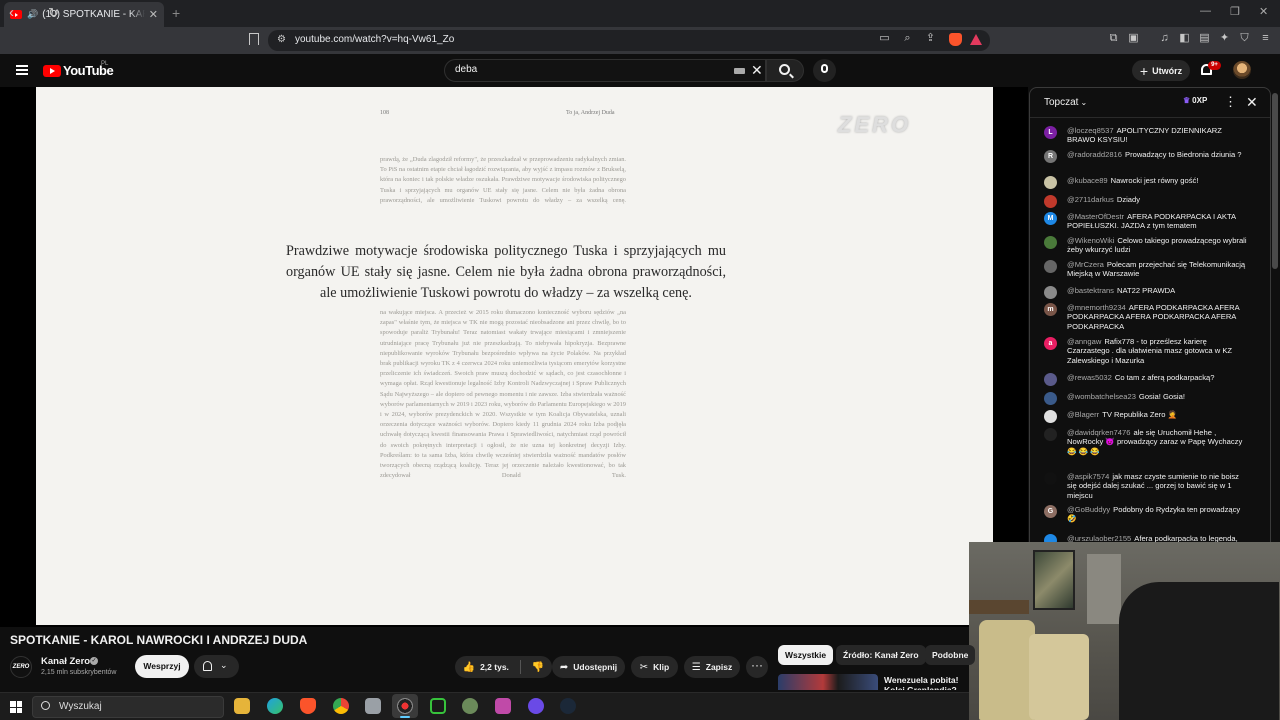  What do you see at coordinates (1133, 38) in the screenshot?
I see `screenshot-icon: ▣` at bounding box center [1133, 38].